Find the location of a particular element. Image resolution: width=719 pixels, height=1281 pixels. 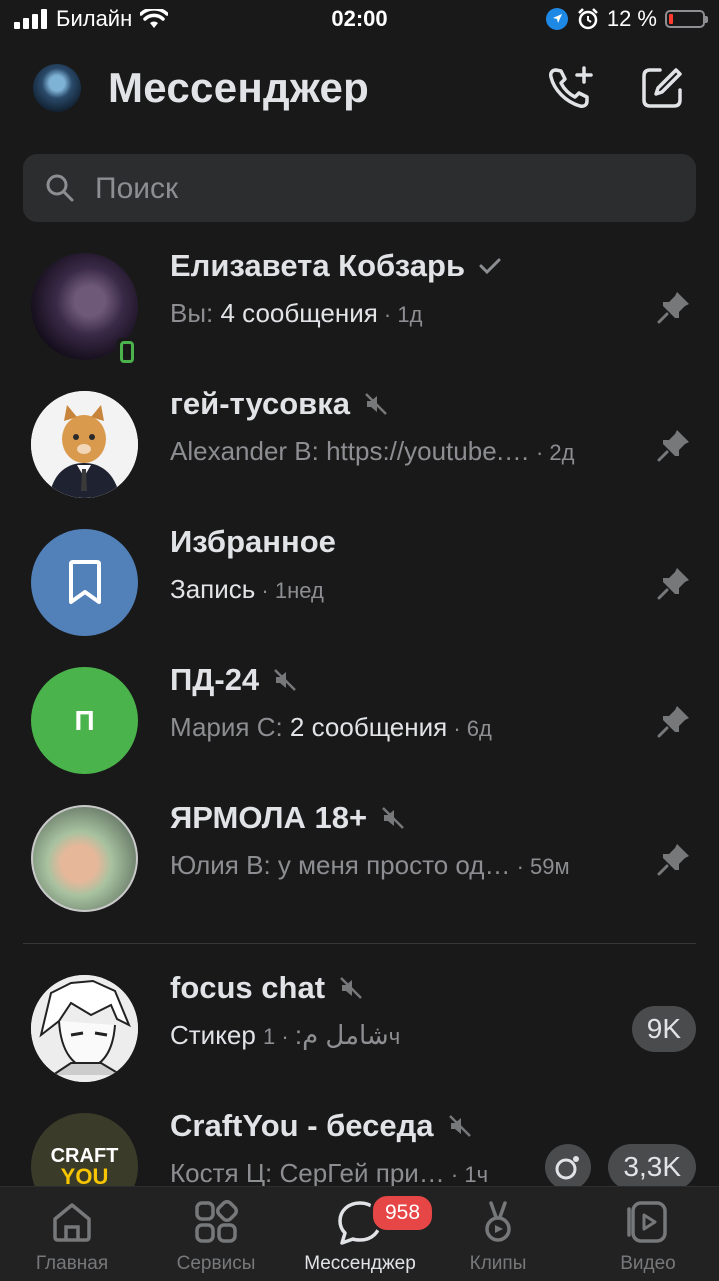

last-message: Запись · 1нед is located at coordinates (247, 589).